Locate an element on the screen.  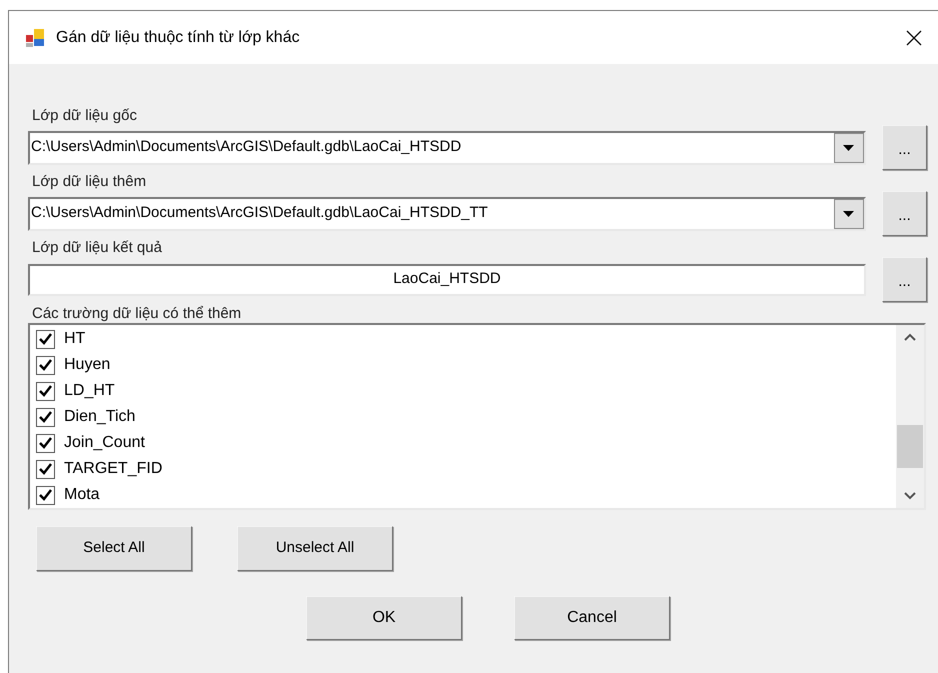
field-label: Lớp dữ liệu gốc is located at coordinates (84, 116).